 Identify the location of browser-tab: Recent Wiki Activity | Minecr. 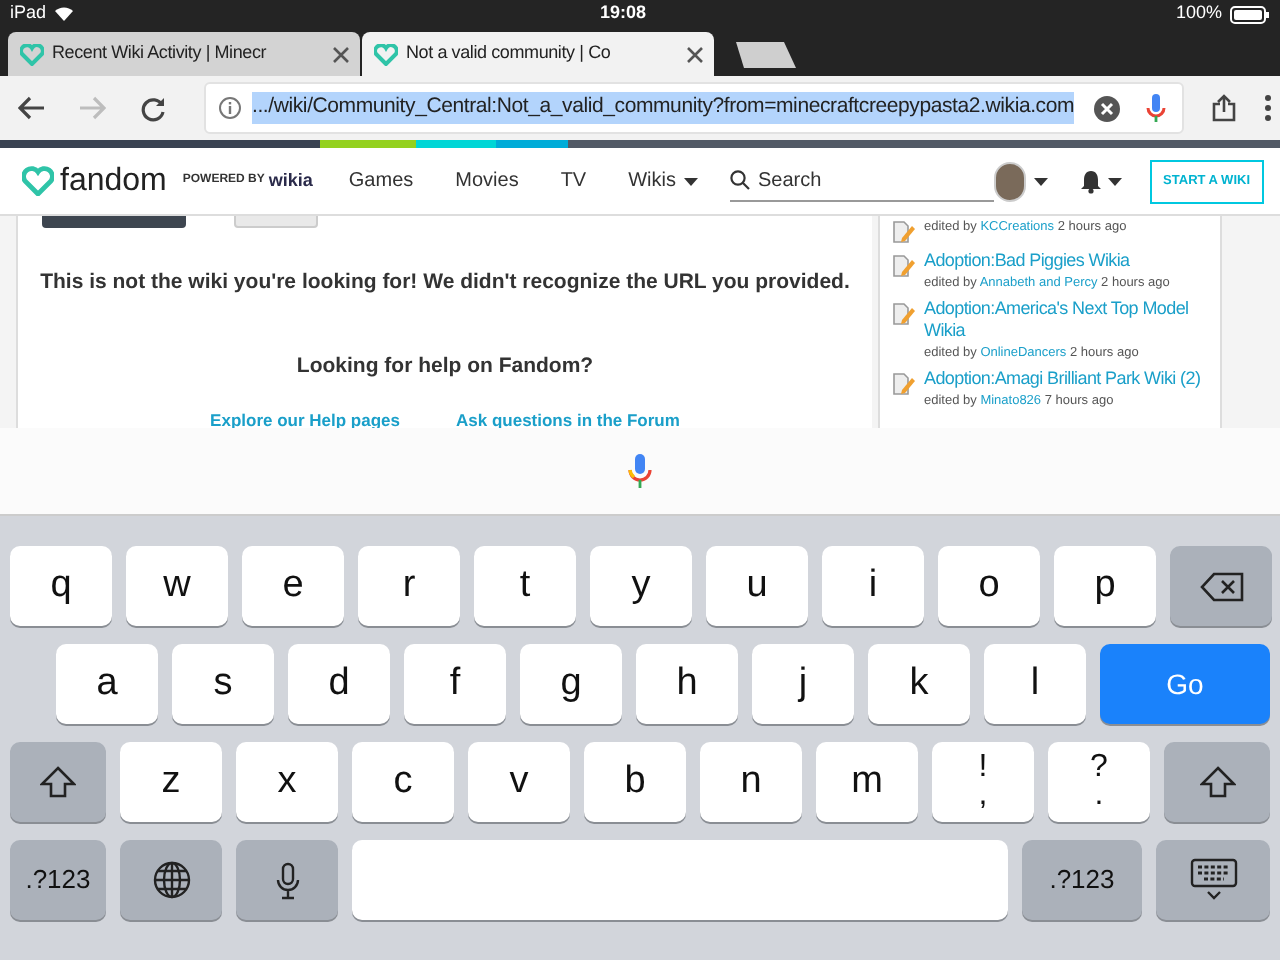
(184, 54).